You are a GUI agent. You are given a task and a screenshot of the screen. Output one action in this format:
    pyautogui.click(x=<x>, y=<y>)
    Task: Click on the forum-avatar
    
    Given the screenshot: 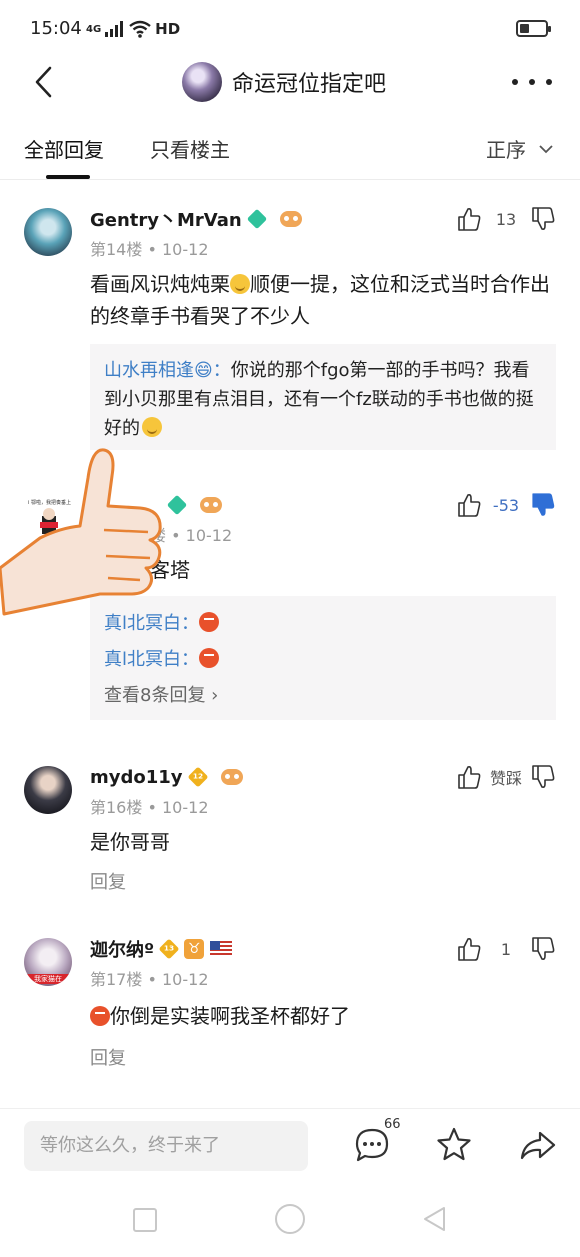 What is the action you would take?
    pyautogui.click(x=202, y=82)
    